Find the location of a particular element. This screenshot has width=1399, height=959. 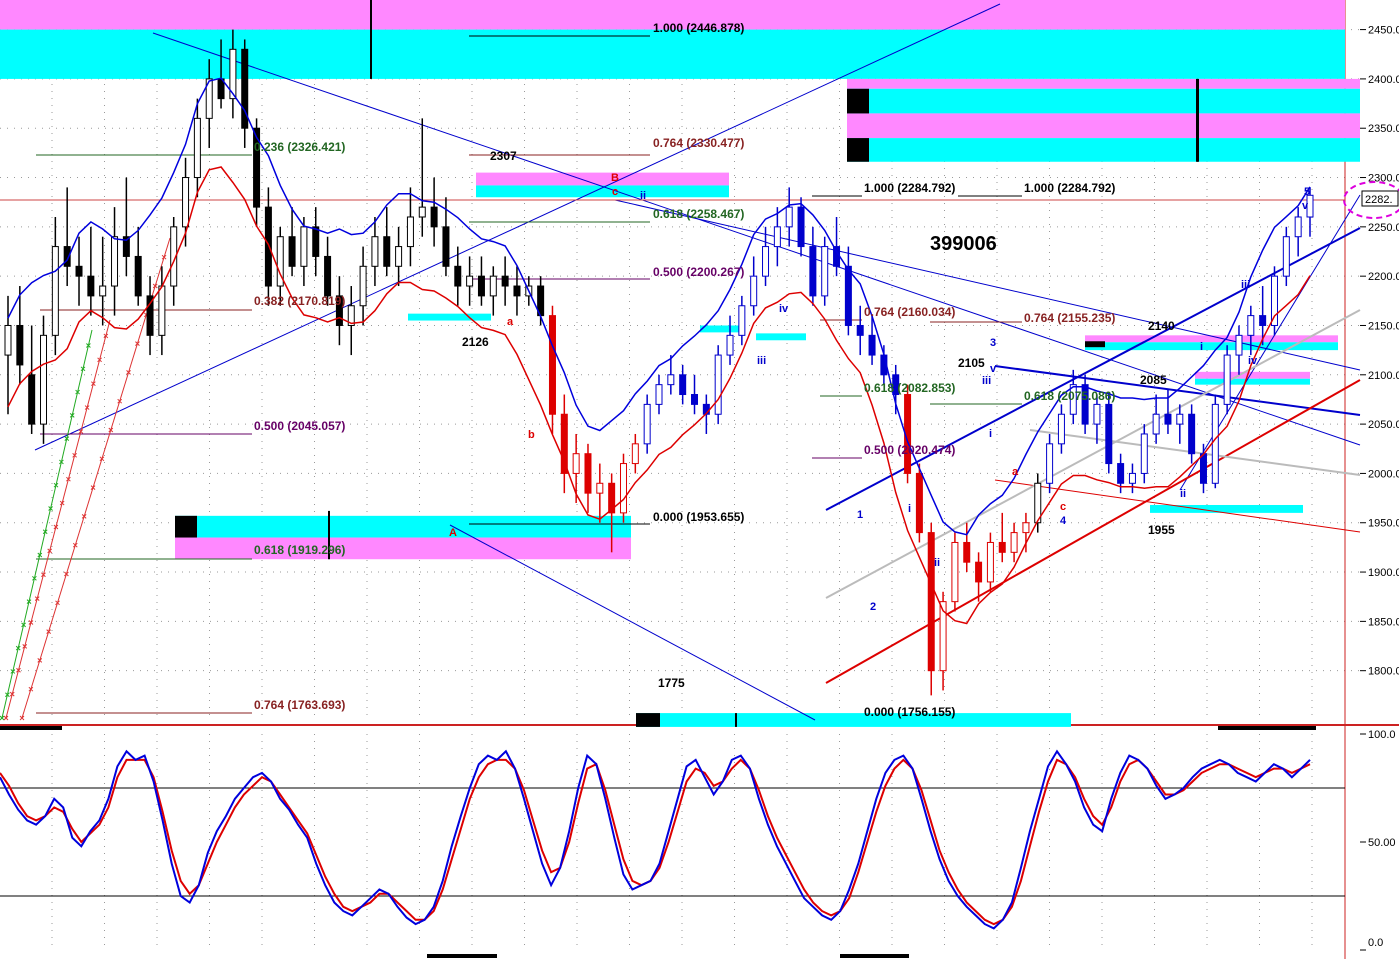

wave-label: a is located at coordinates (1015, 472).